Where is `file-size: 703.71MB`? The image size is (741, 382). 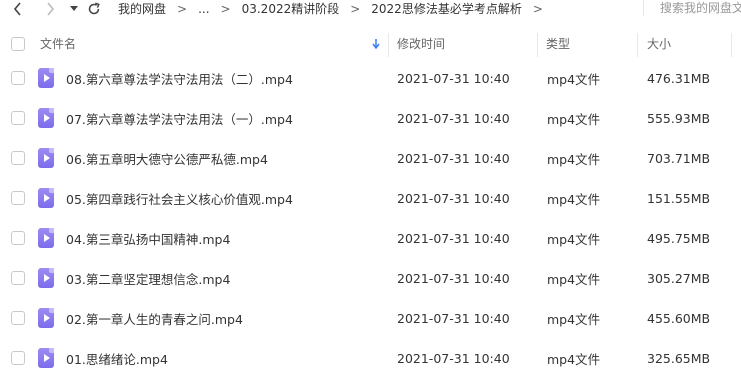 file-size: 703.71MB is located at coordinates (679, 158).